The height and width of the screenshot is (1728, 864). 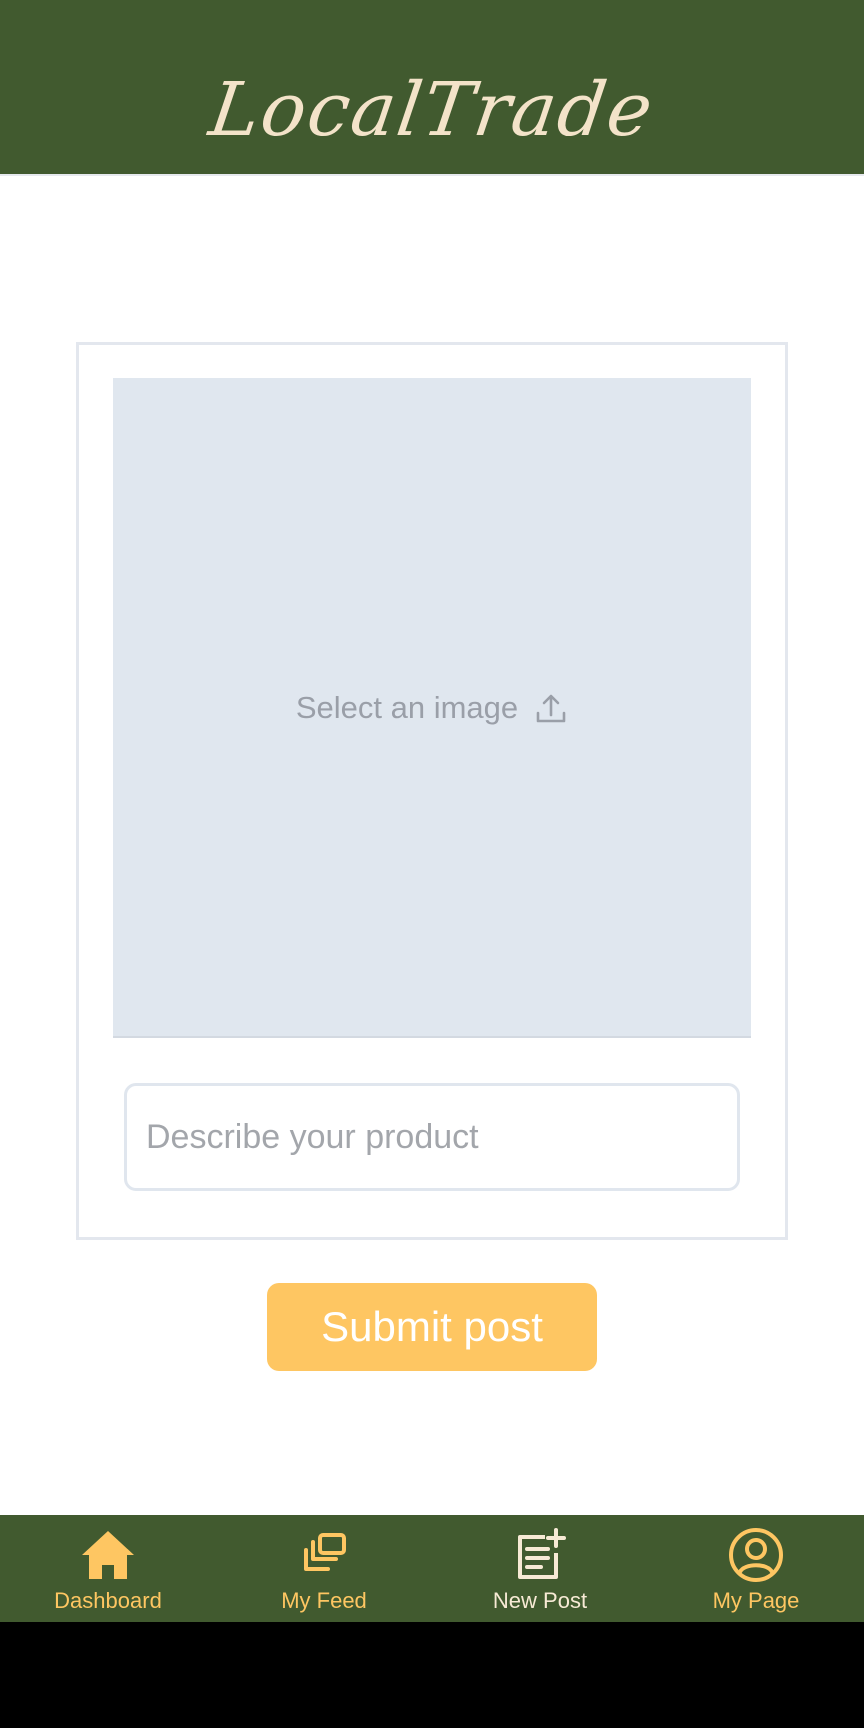 I want to click on nav-item-my-feed: My Feed, so click(x=324, y=1568).